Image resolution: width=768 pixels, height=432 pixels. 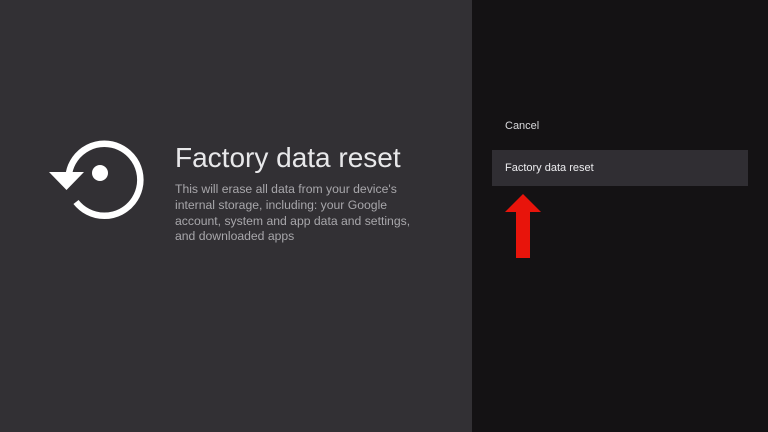 What do you see at coordinates (288, 157) in the screenshot?
I see `page-title: Factory data reset` at bounding box center [288, 157].